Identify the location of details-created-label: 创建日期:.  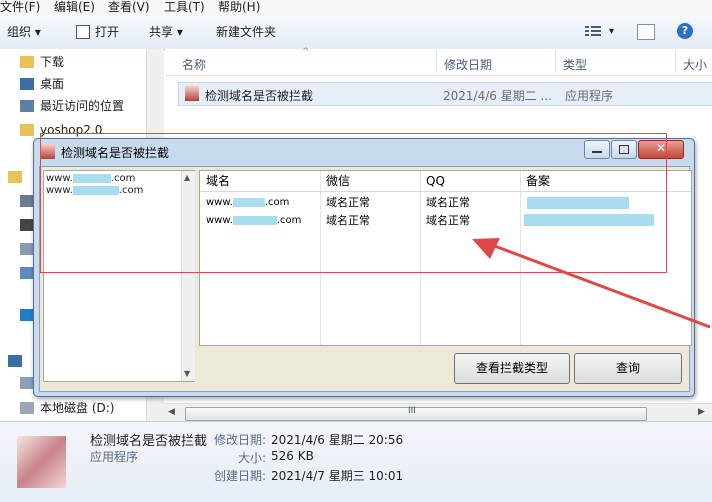
(240, 476).